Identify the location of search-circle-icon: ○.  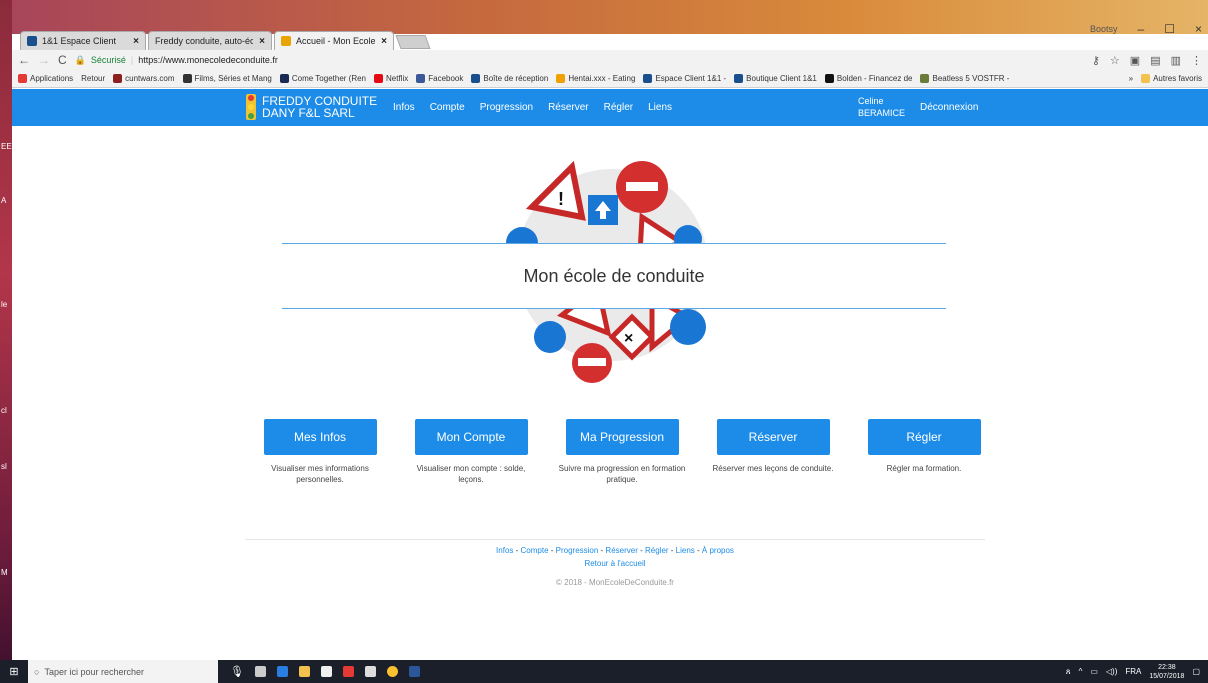
(37, 671).